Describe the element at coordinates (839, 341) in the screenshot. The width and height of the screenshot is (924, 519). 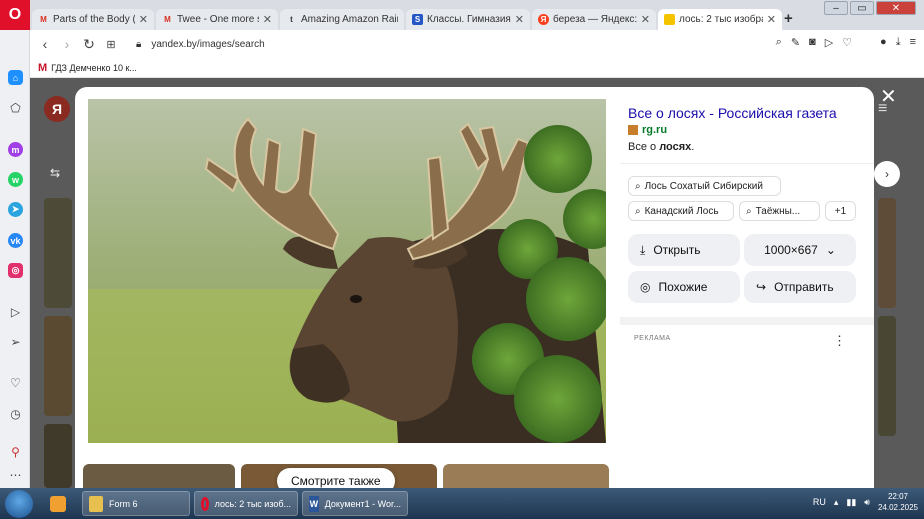
I see `more-options-icon: ⋮` at that location.